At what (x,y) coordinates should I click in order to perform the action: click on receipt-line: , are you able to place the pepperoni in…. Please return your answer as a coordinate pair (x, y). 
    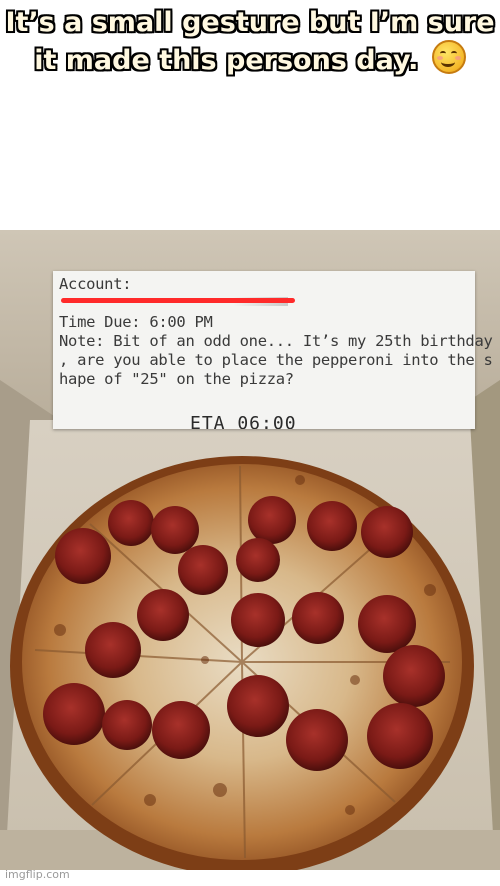
    Looking at the image, I should click on (276, 360).